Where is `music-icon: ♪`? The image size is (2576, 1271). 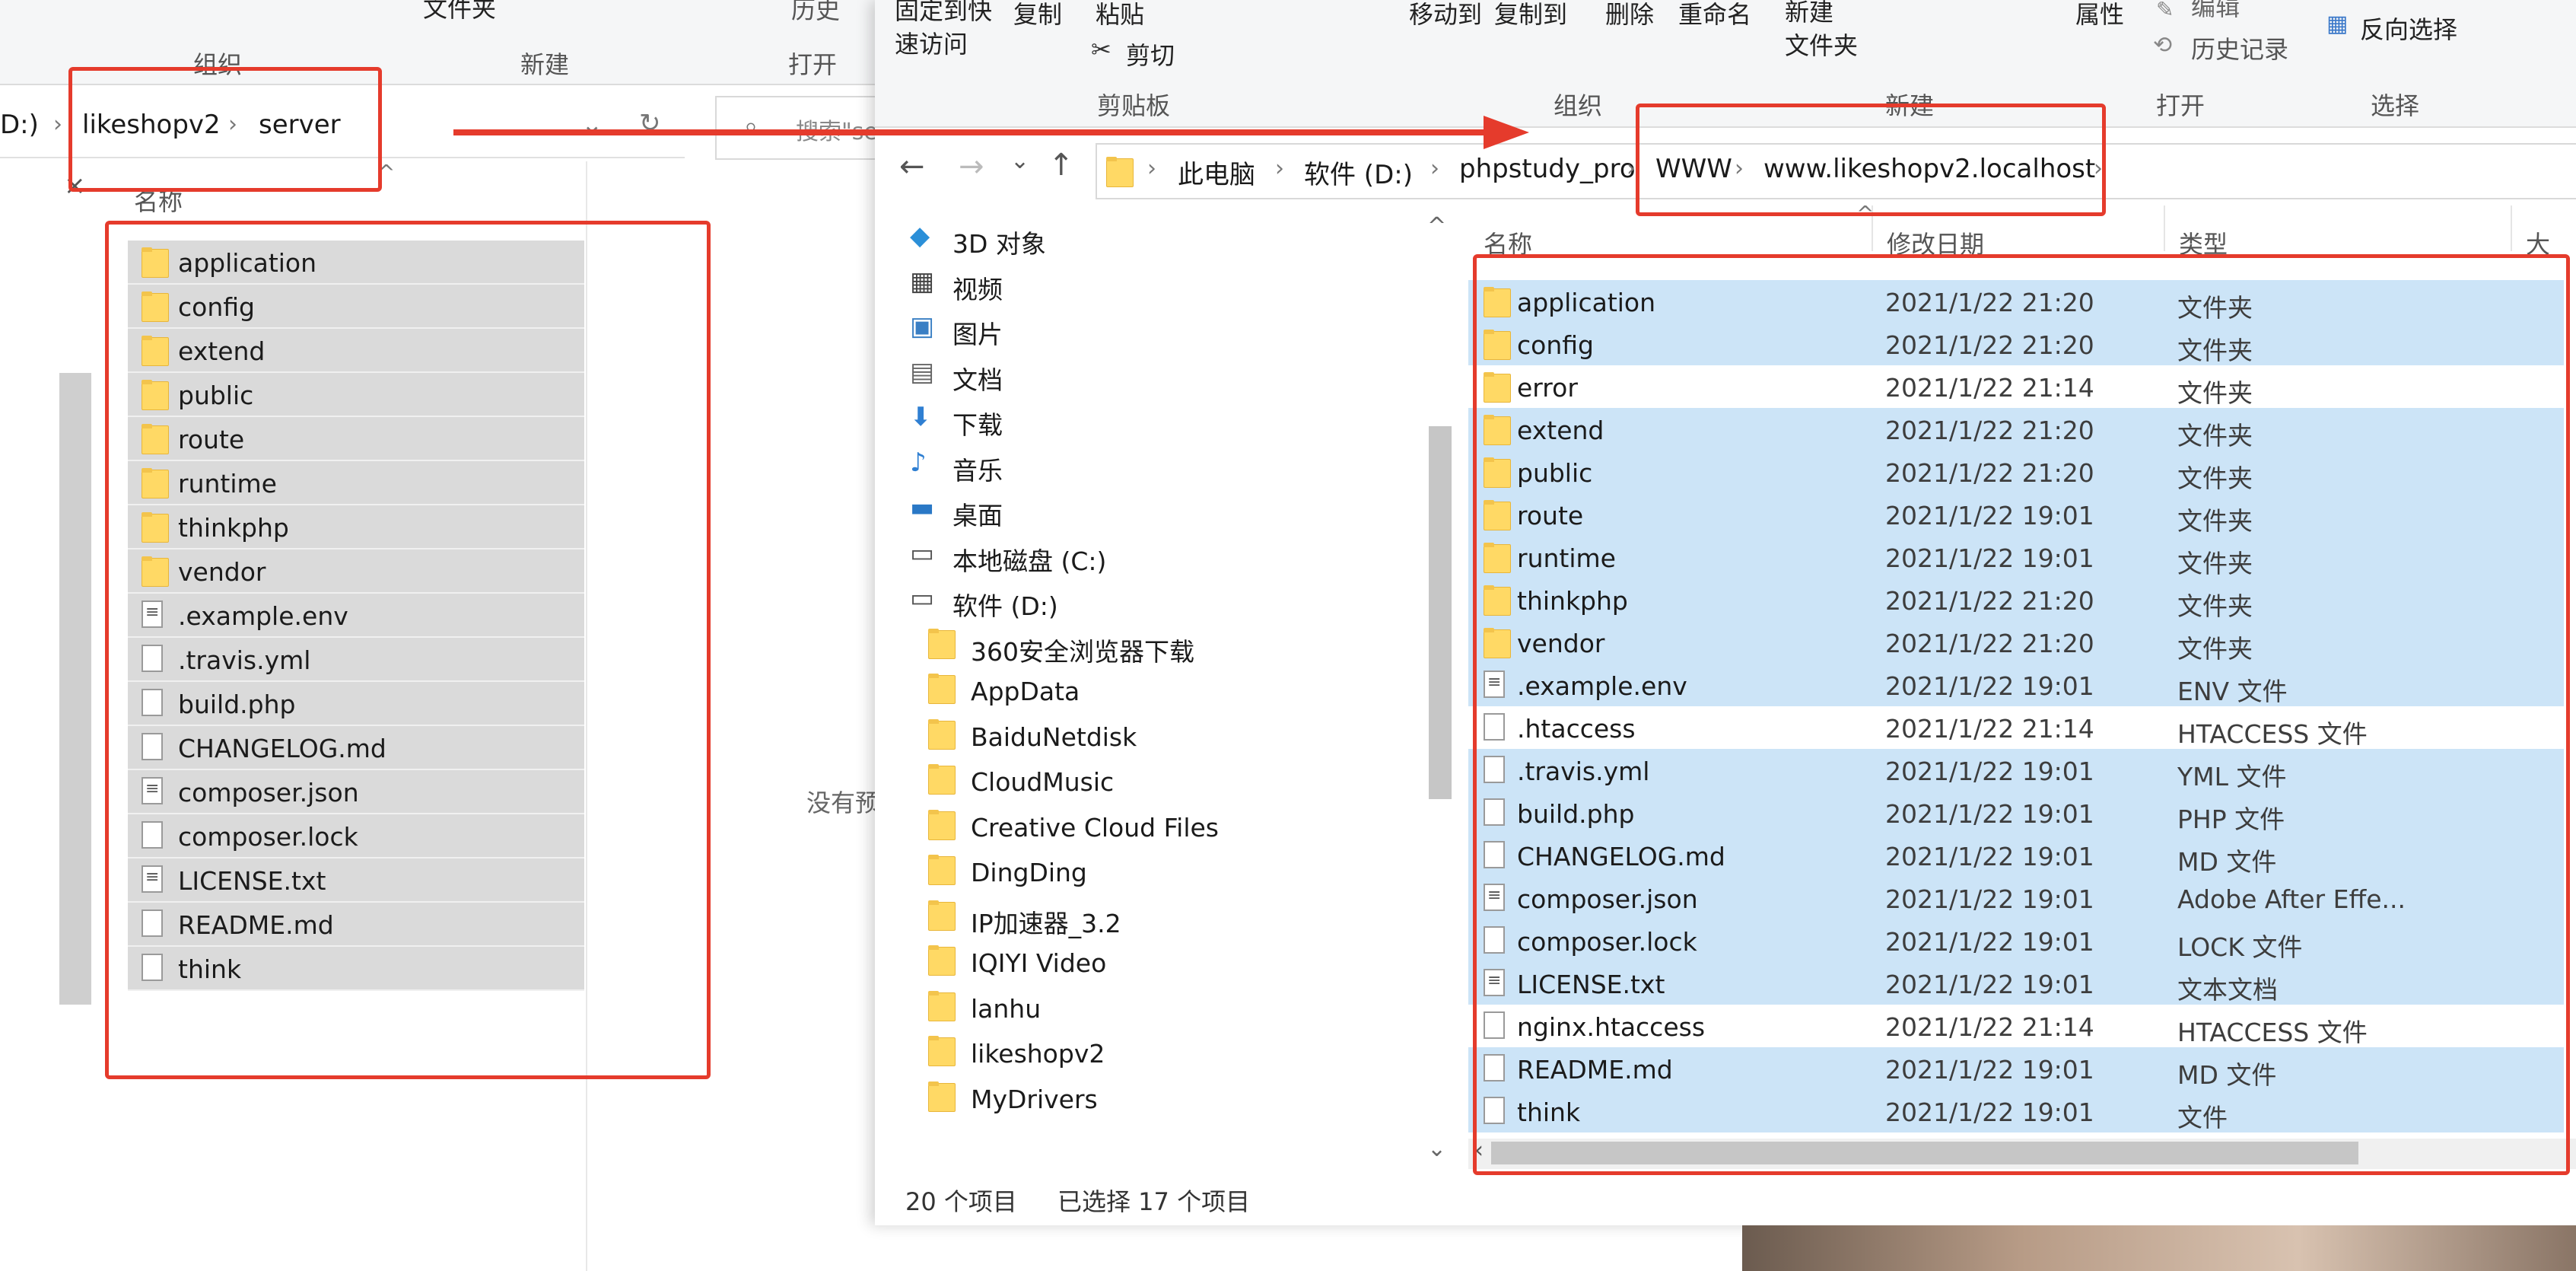
music-icon: ♪ is located at coordinates (918, 463).